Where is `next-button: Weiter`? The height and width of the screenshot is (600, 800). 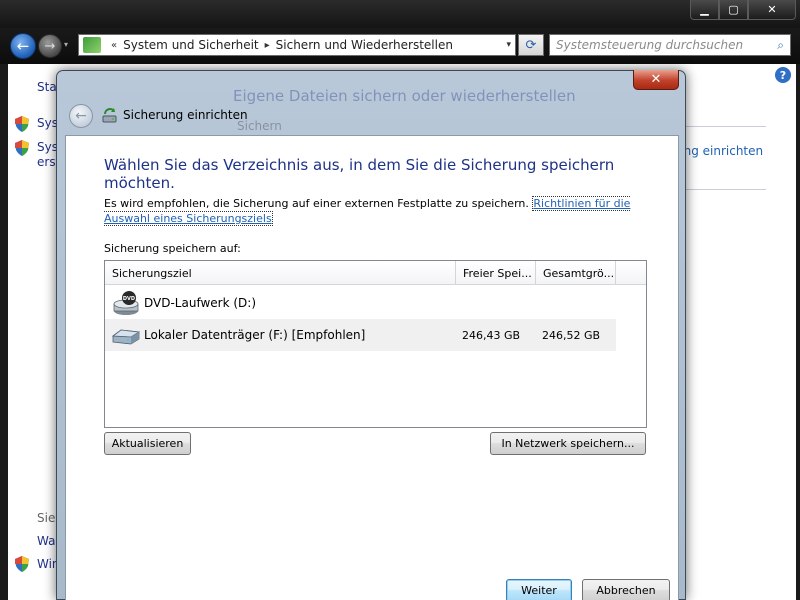 next-button: Weiter is located at coordinates (539, 589).